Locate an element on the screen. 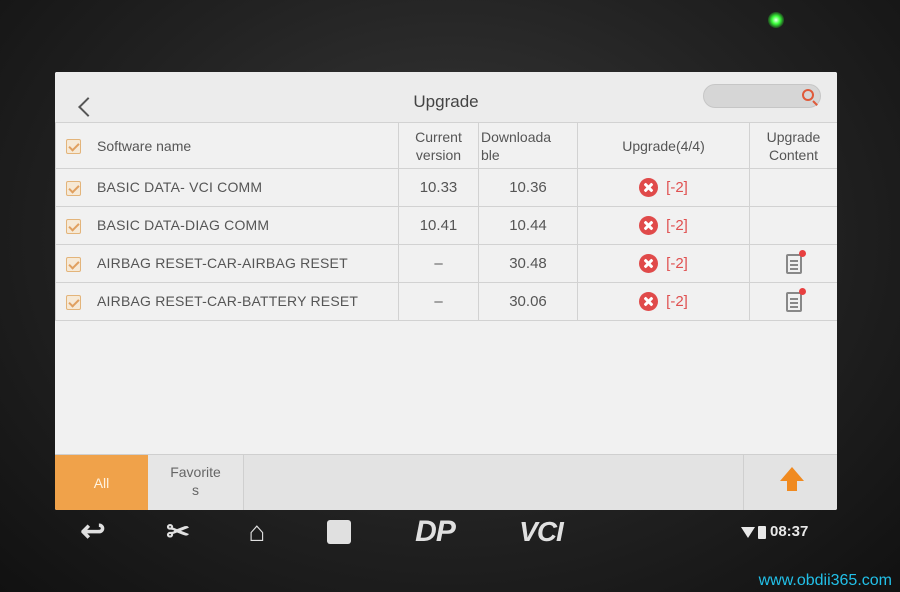 The height and width of the screenshot is (592, 900). header-software-name: Software name is located at coordinates (227, 145).